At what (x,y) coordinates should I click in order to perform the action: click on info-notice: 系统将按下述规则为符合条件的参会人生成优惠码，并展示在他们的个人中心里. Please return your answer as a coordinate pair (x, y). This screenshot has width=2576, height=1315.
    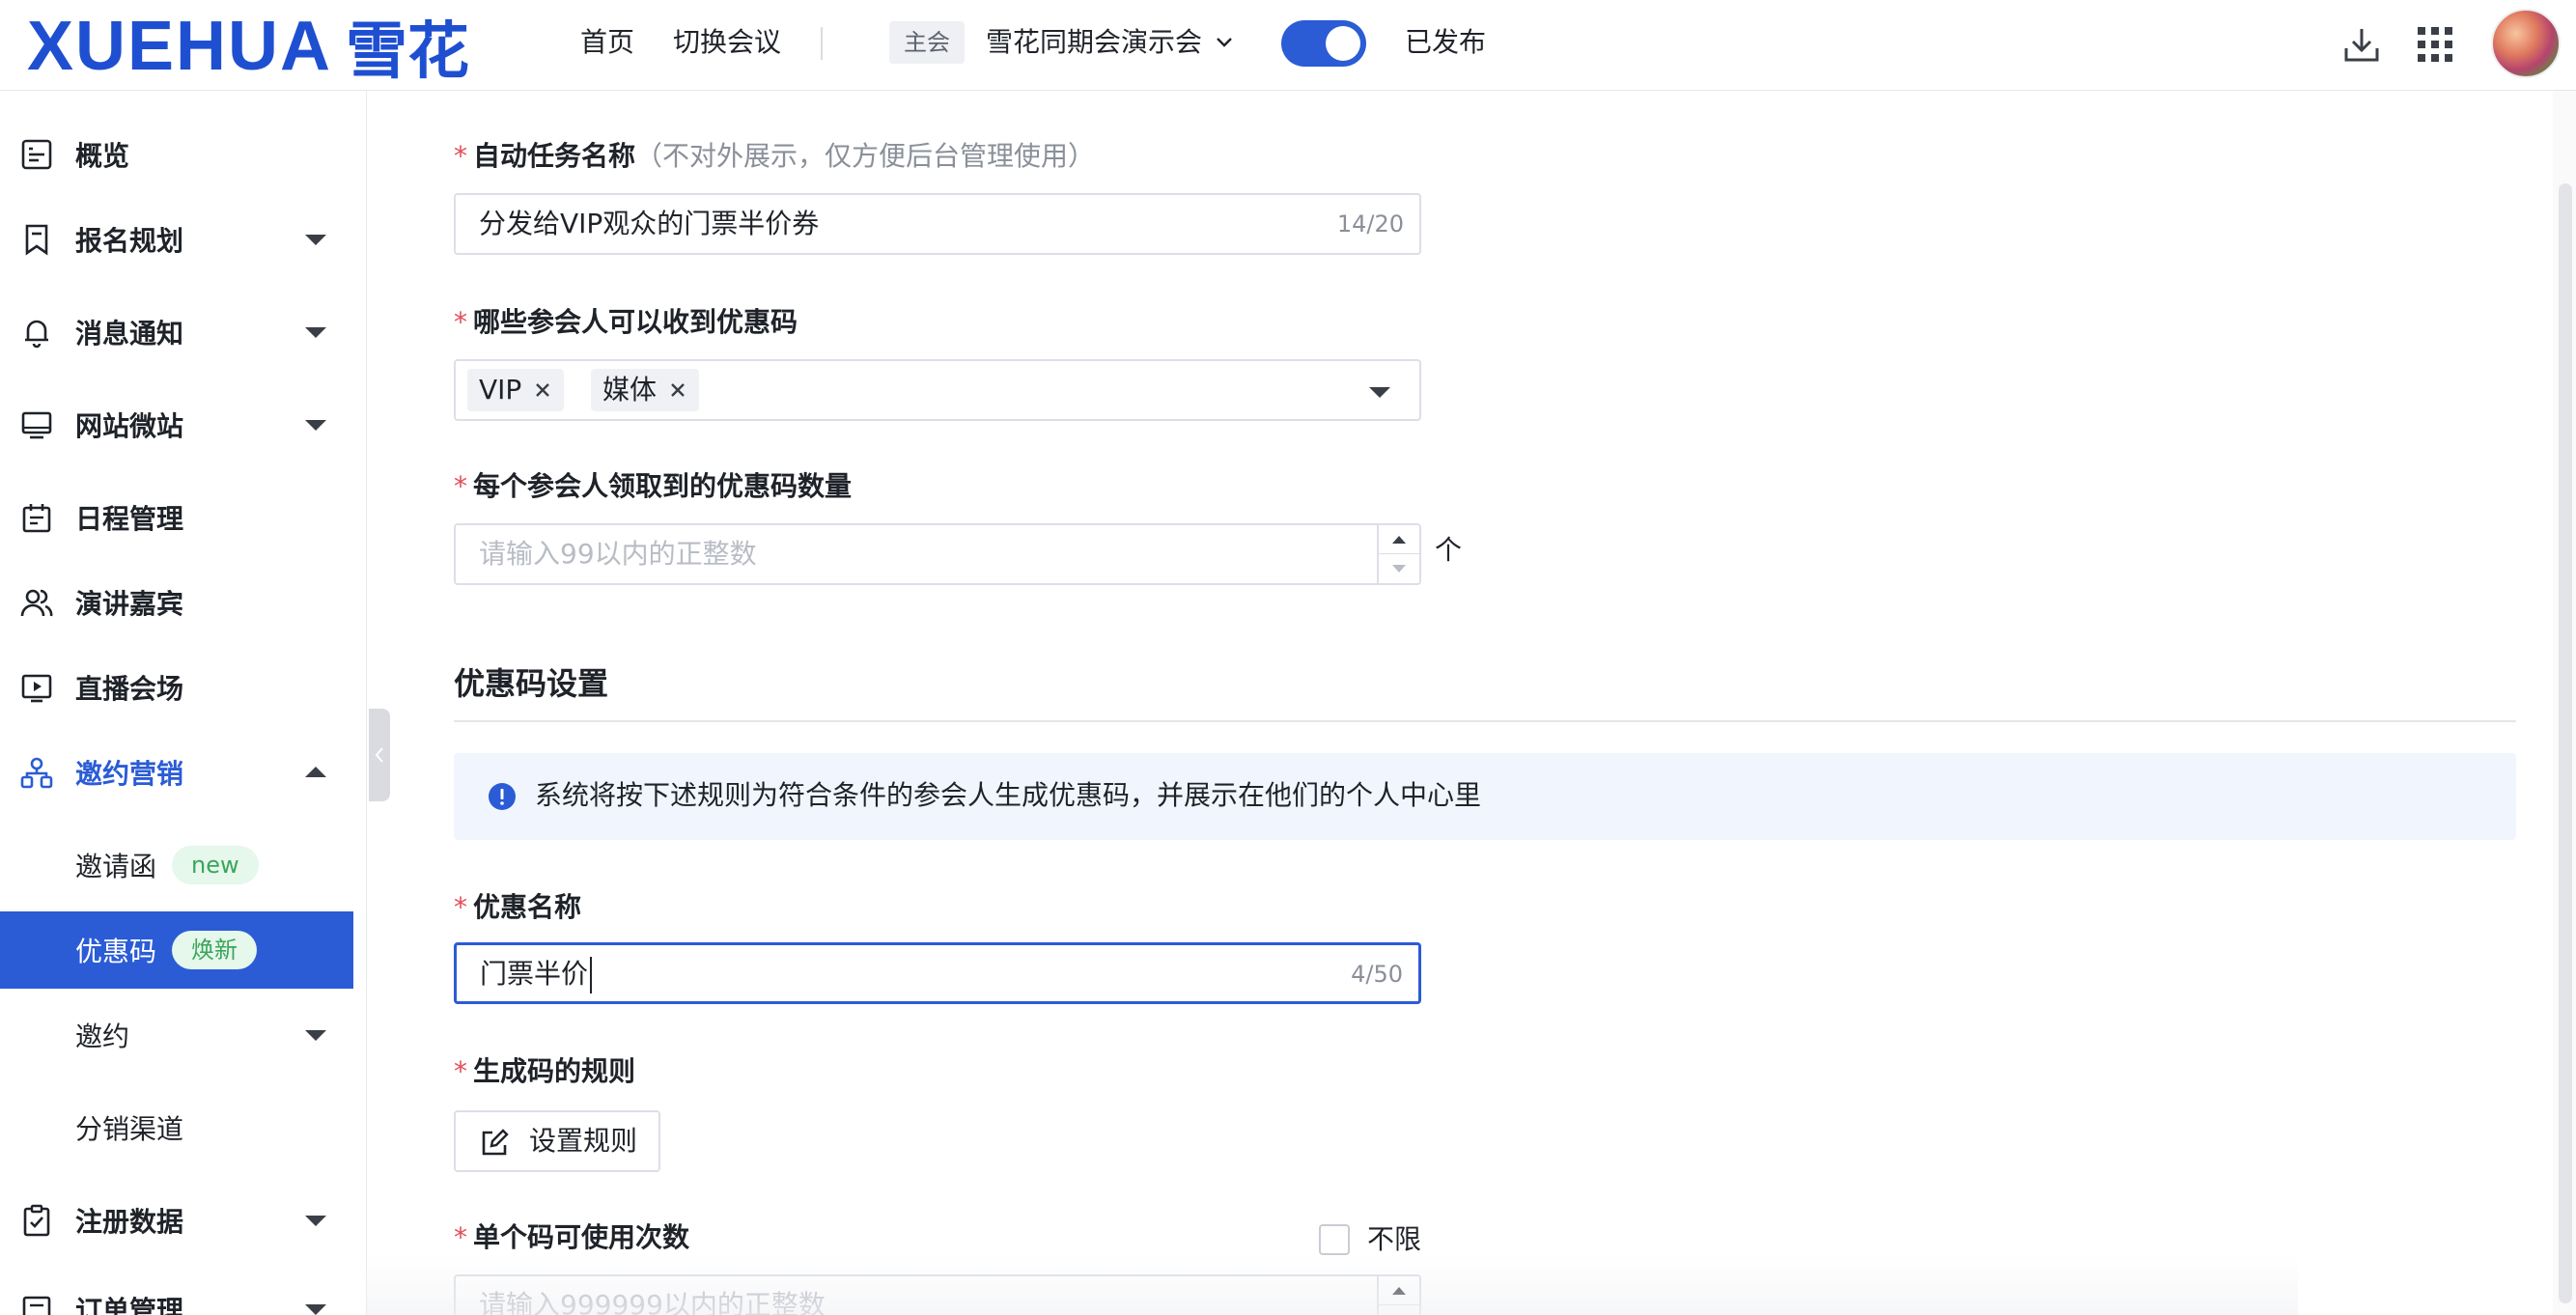
    Looking at the image, I should click on (1485, 796).